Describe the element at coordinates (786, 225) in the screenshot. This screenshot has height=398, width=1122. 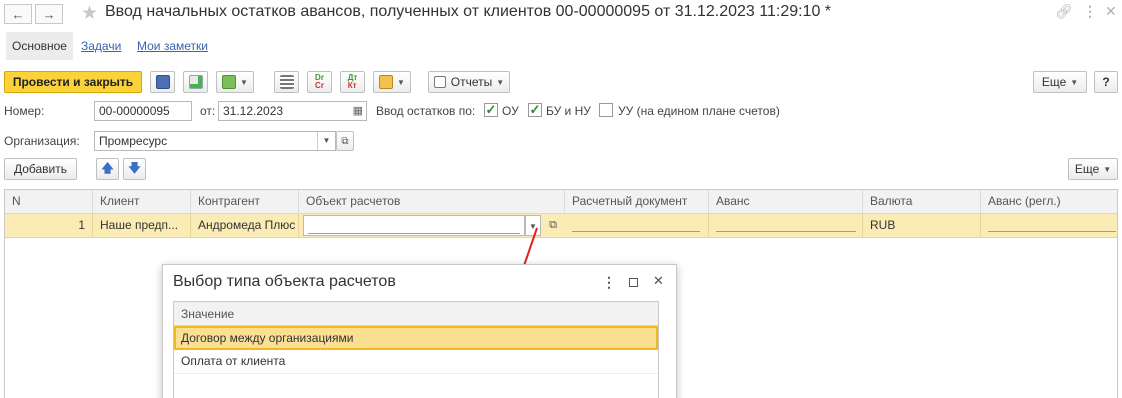
I see `cell-advance` at that location.